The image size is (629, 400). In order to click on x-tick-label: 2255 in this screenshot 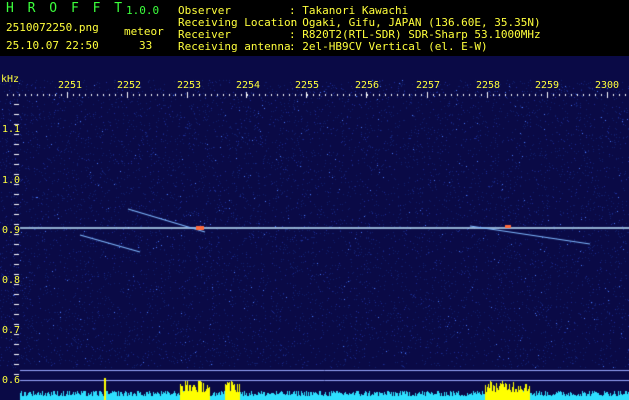, I will do `click(307, 85)`.